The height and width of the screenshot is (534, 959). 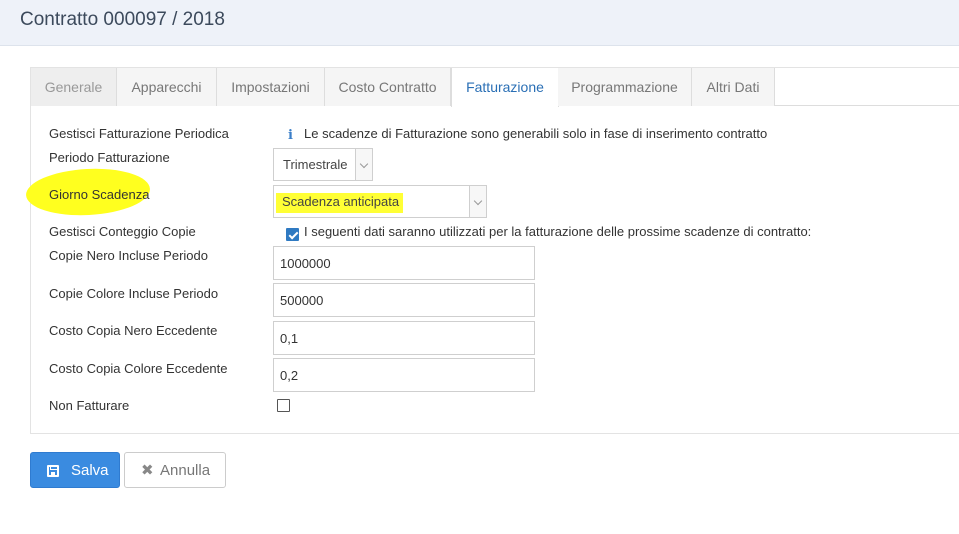 I want to click on label-periodo-fatturazione: Periodo Fatturazione, so click(x=109, y=157).